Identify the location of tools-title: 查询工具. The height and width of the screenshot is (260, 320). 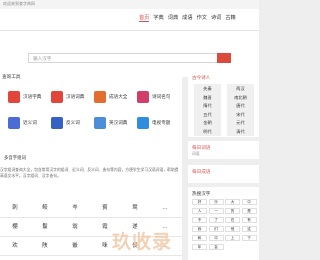
(11, 77).